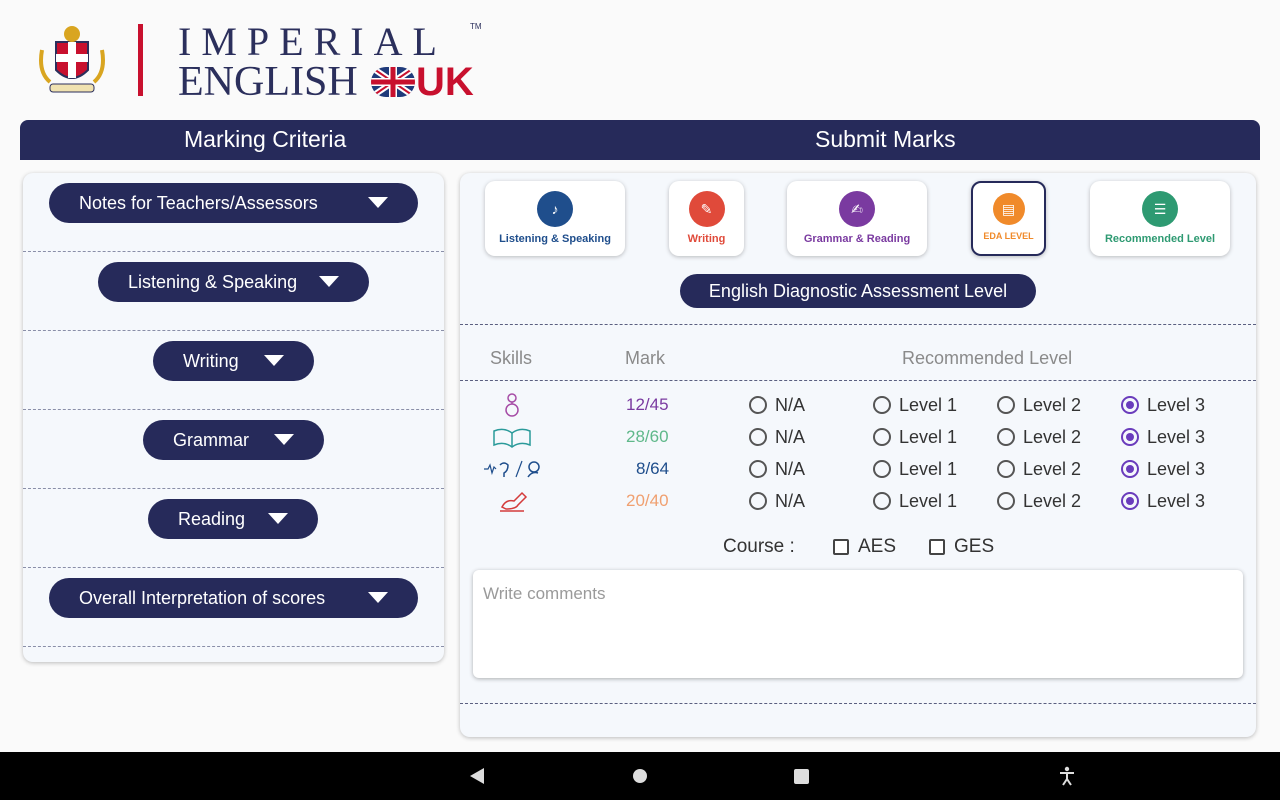 This screenshot has height=800, width=1280. I want to click on mark-column-header: Mark, so click(645, 358).